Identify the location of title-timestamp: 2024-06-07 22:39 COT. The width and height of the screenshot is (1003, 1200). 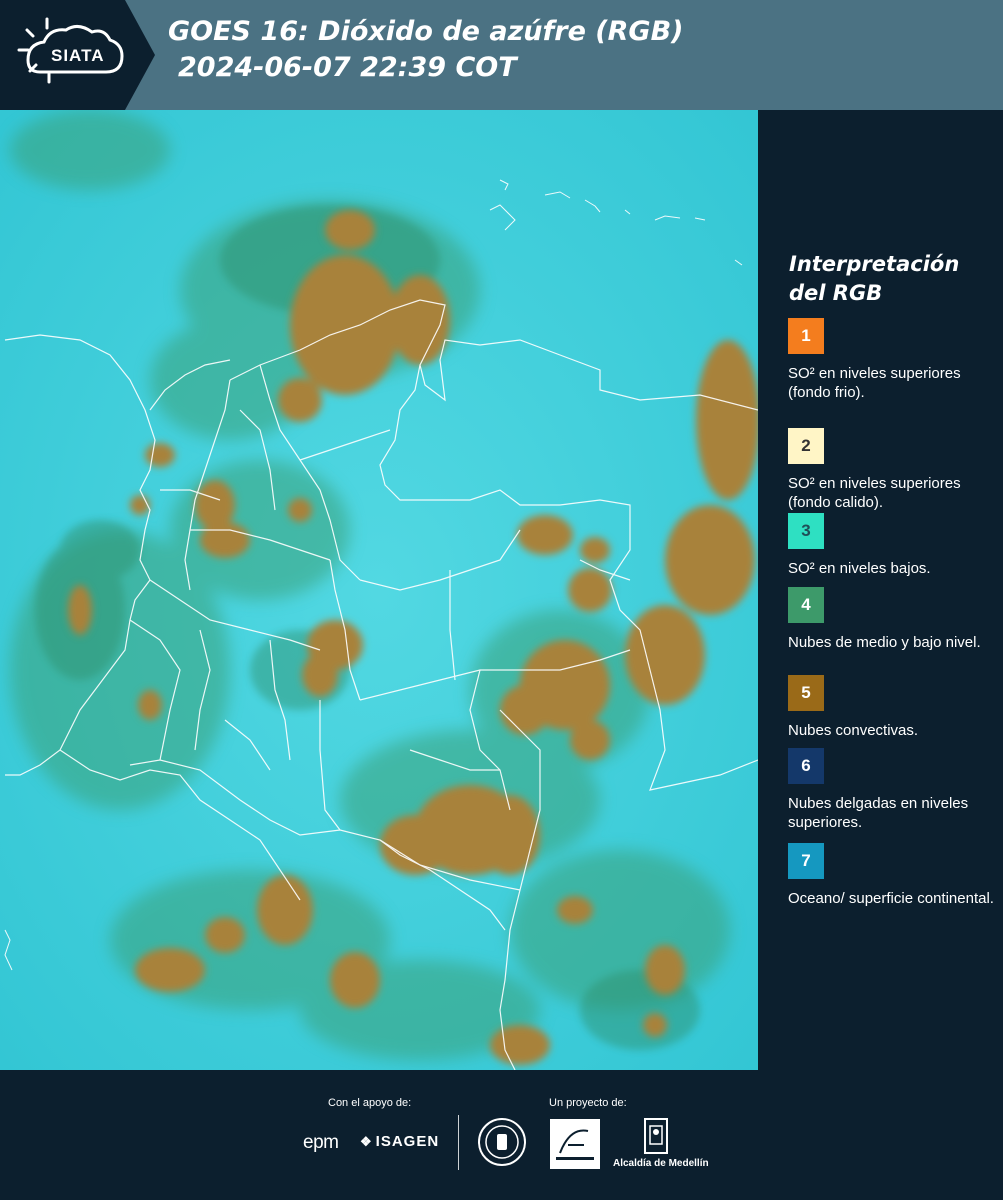
(347, 67).